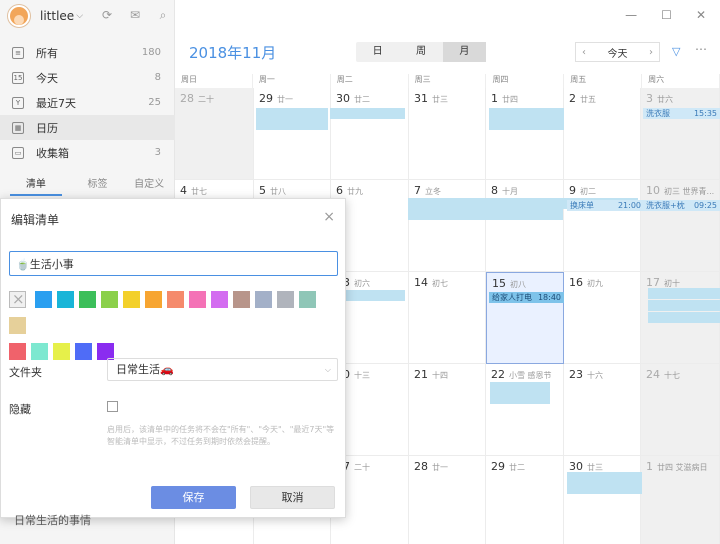  I want to click on calendar-day: 9 初二, so click(602, 226).